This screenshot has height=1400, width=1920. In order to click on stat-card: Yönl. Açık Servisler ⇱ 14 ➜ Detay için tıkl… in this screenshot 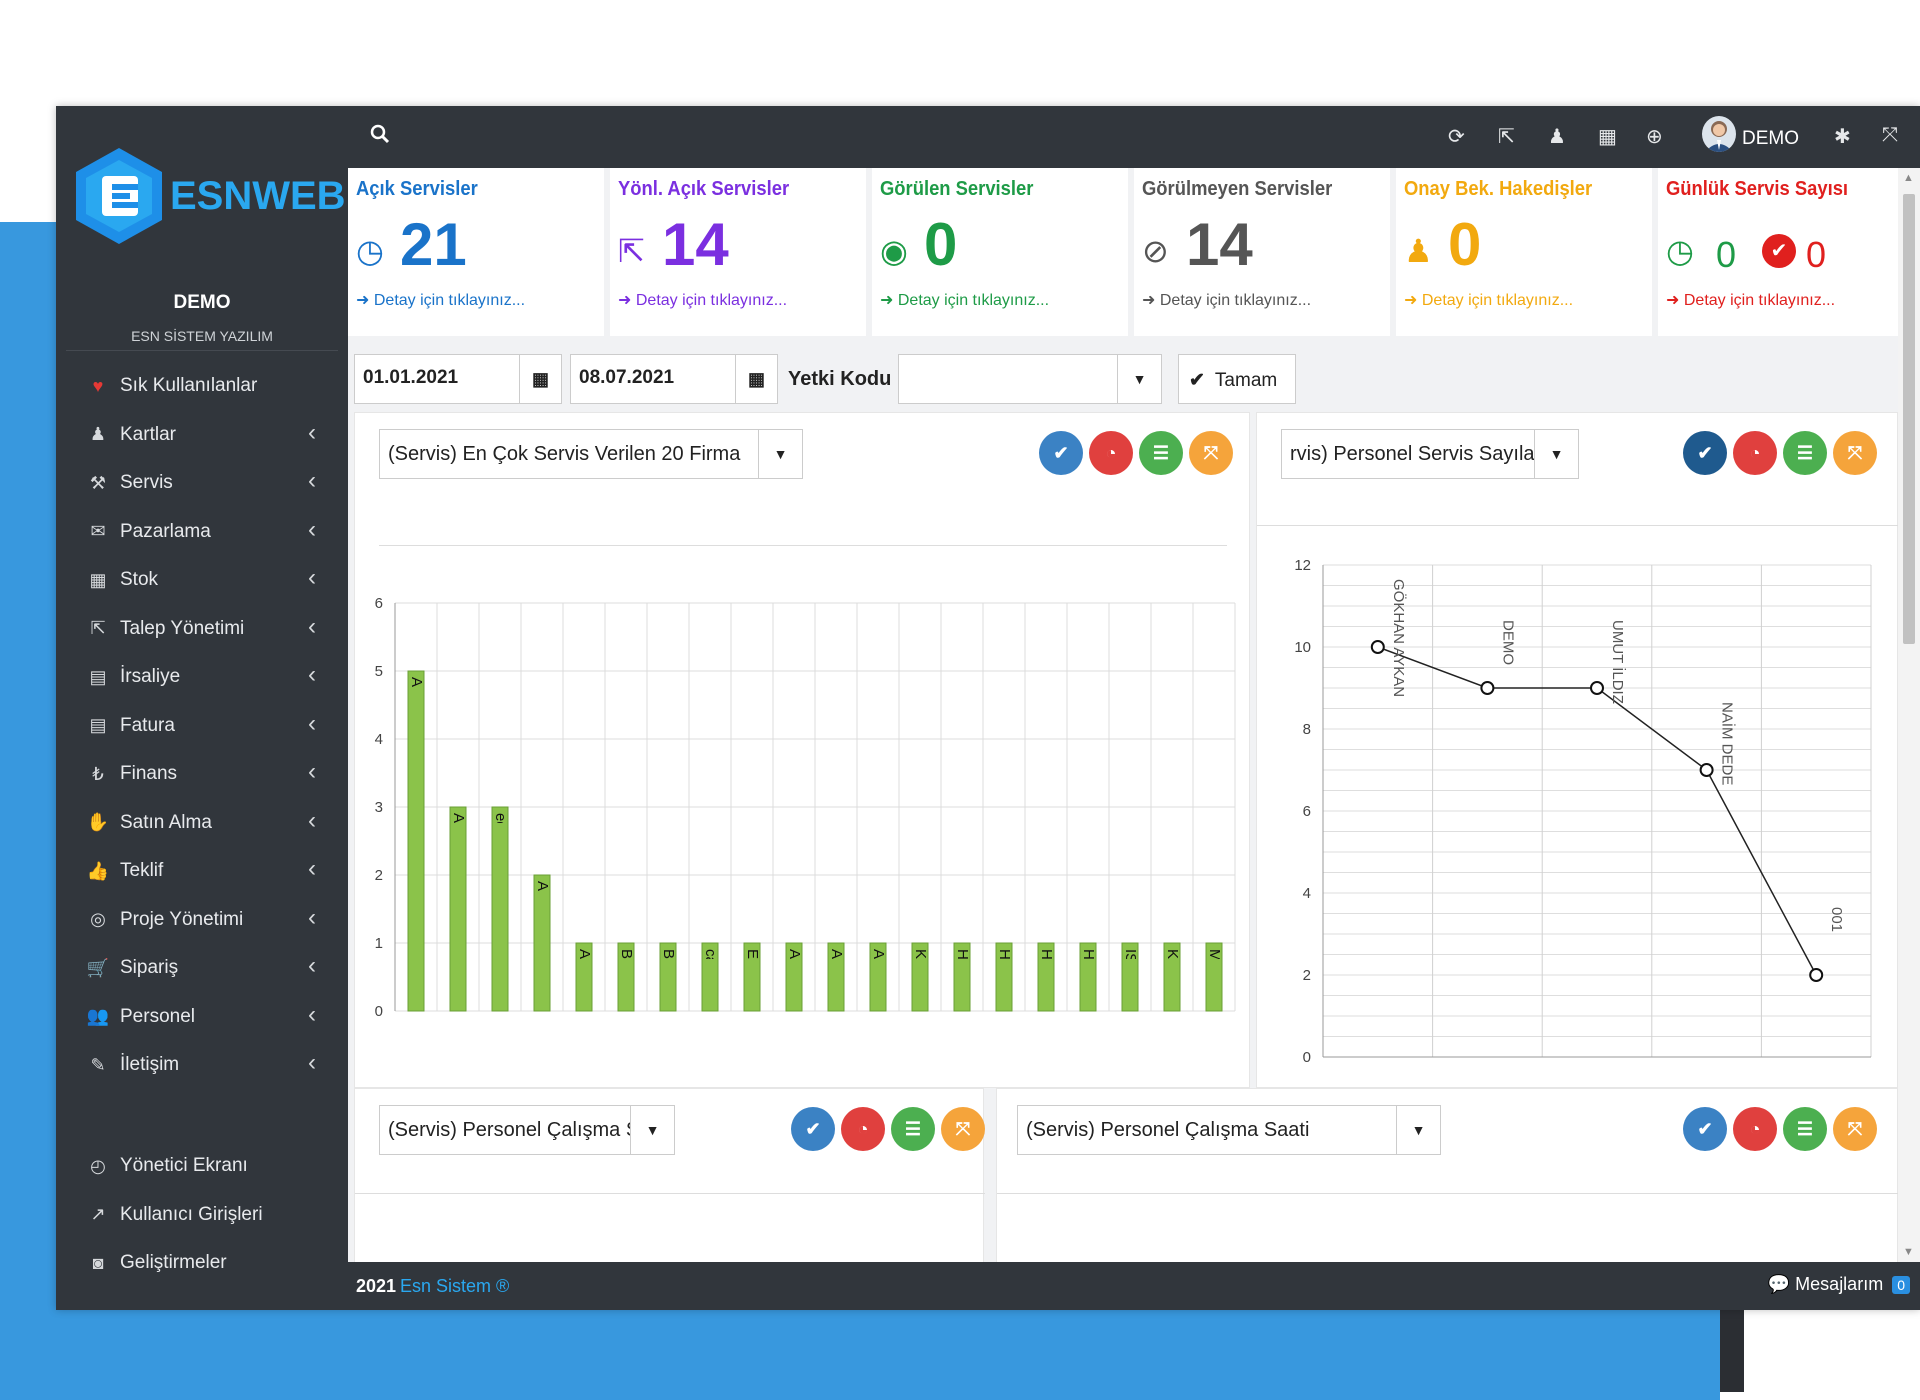, I will do `click(738, 252)`.